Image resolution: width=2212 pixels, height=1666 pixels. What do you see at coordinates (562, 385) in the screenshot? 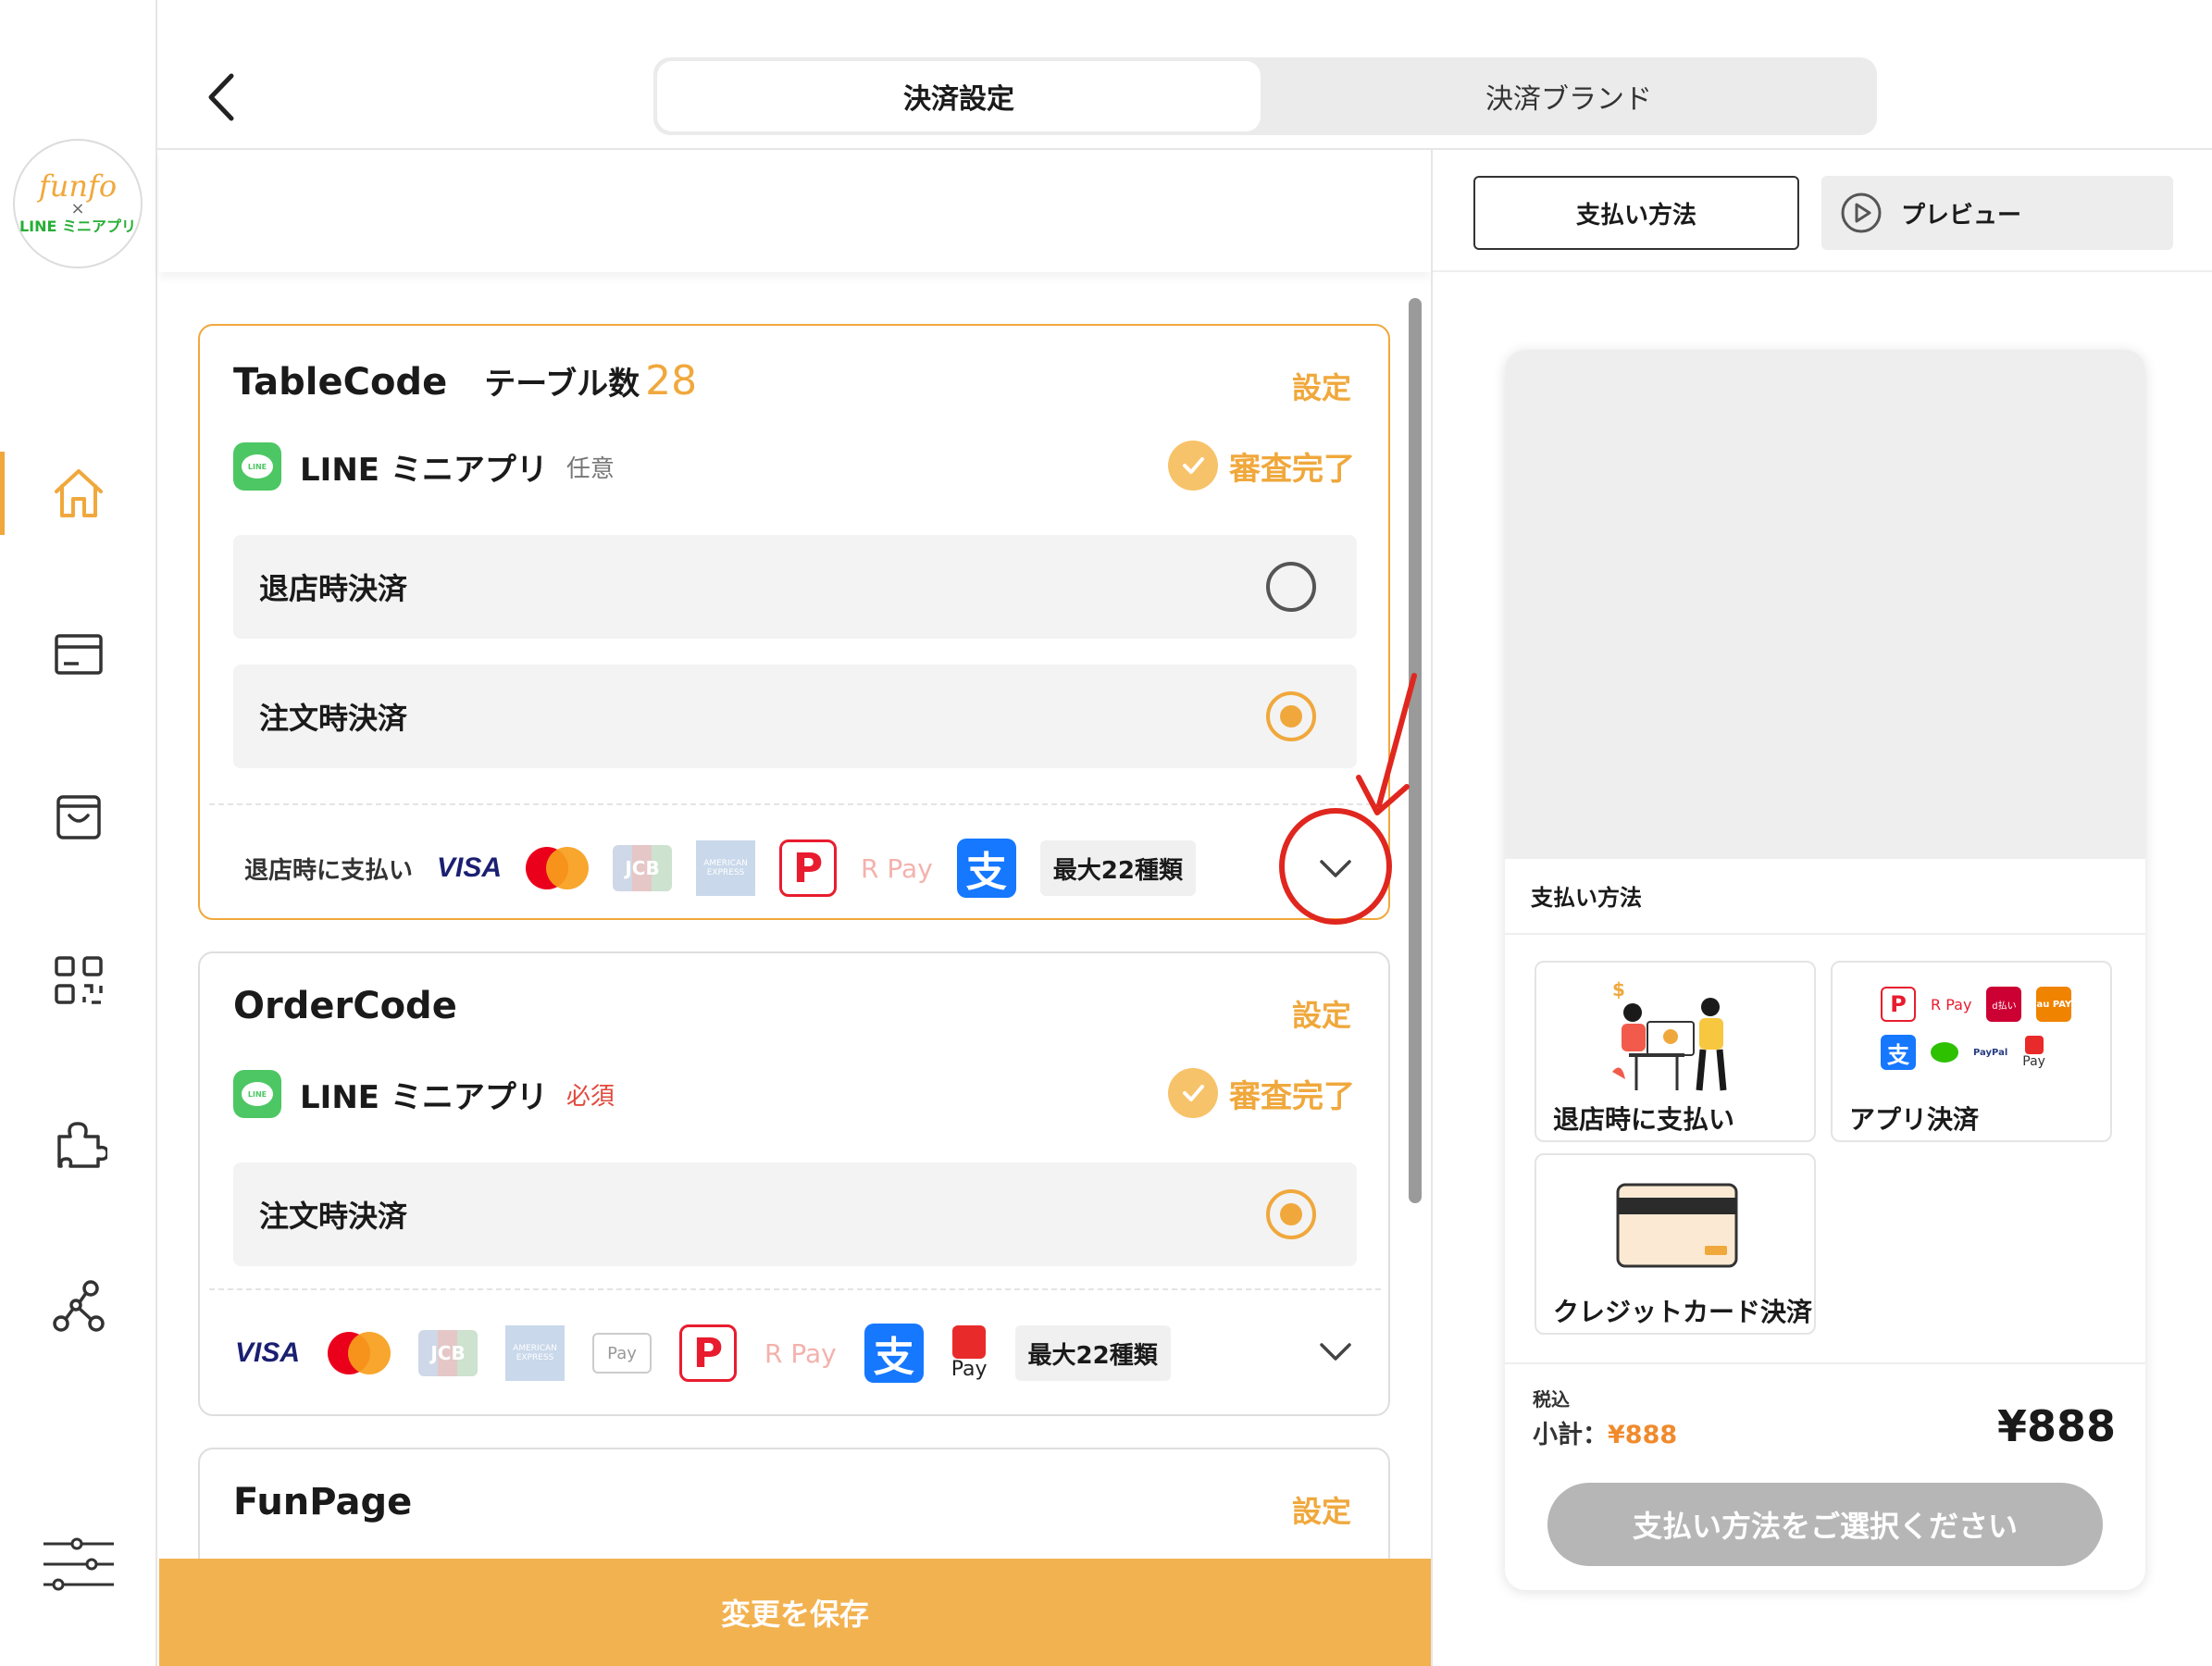
I see `table-count-text: テーブル数` at bounding box center [562, 385].